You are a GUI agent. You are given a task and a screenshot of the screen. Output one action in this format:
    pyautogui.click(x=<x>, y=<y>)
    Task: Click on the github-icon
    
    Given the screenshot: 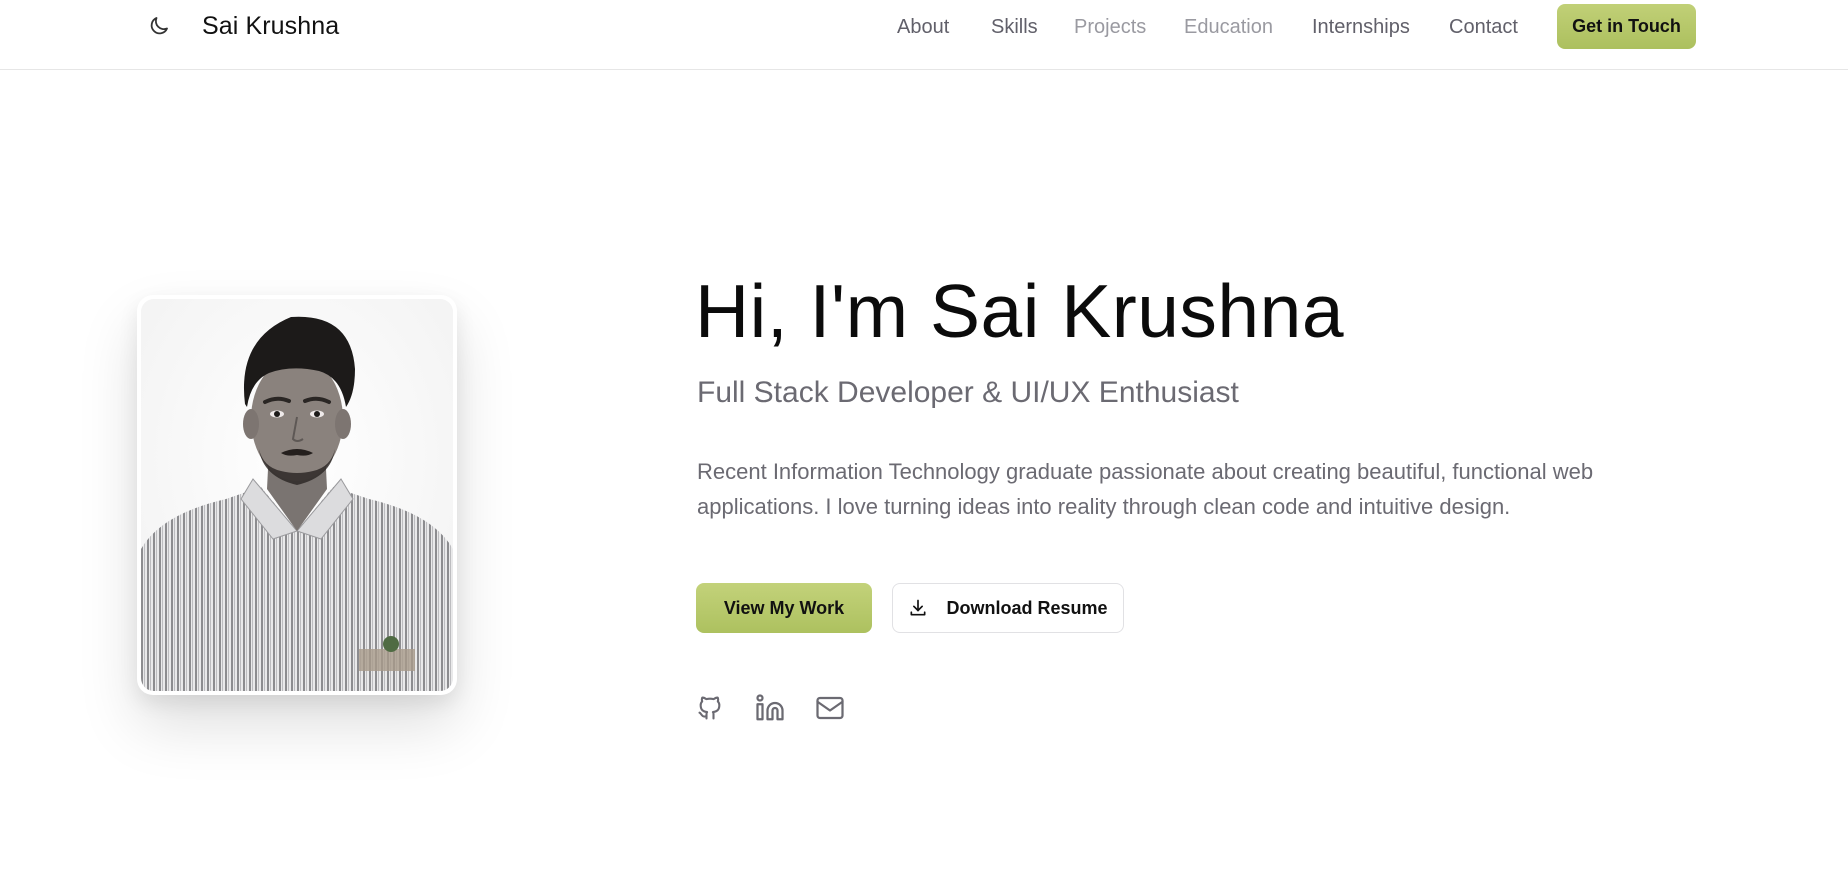 What is the action you would take?
    pyautogui.click(x=709, y=708)
    